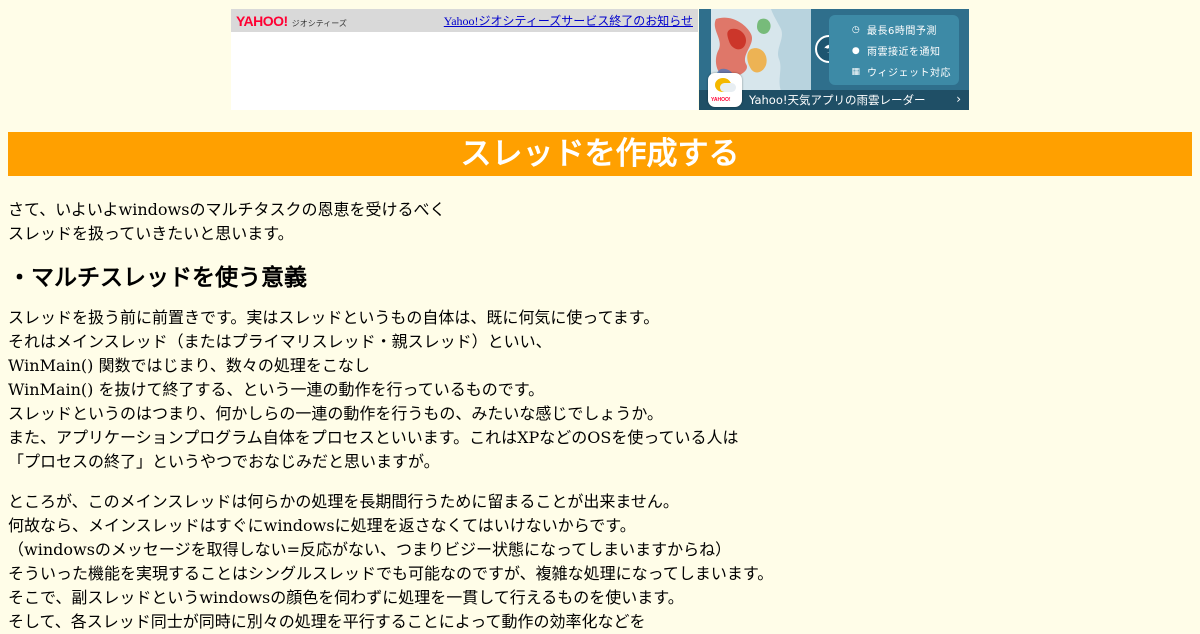 The width and height of the screenshot is (1200, 634). Describe the element at coordinates (568, 20) in the screenshot. I see `service-end-notice-link: Yahoo!ジオシティーズサービス終了のお知らせ` at that location.